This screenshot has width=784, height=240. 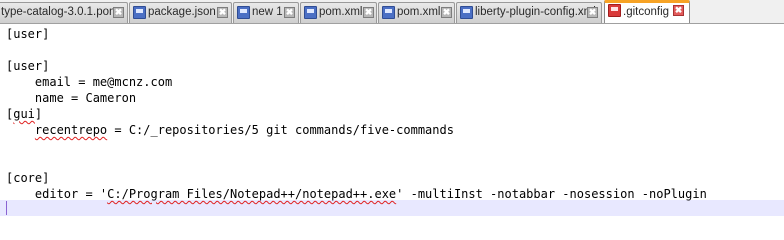 I want to click on code-line-gui-section: [gui], so click(x=24, y=114).